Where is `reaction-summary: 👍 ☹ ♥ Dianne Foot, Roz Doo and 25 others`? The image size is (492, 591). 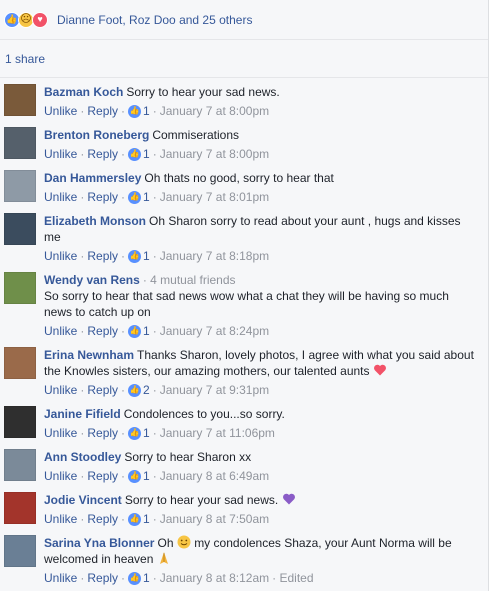 reaction-summary: 👍 ☹ ♥ Dianne Foot, Roz Doo and 25 others is located at coordinates (244, 20).